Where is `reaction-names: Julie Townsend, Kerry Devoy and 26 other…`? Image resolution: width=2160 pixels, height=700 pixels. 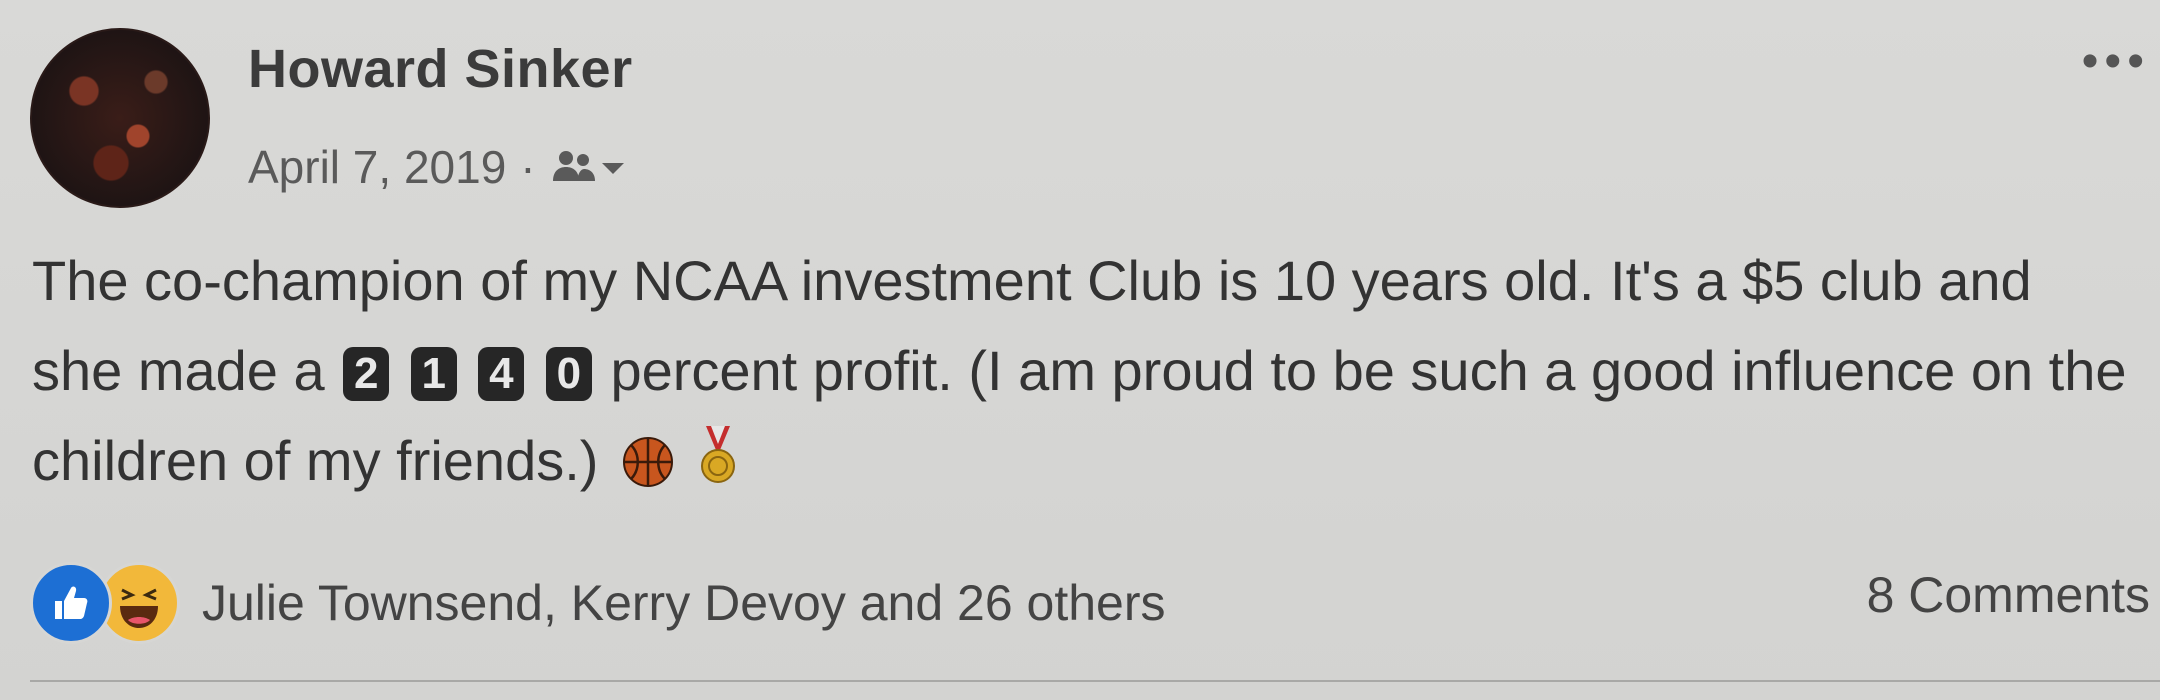
reaction-names: Julie Townsend, Kerry Devoy and 26 other… is located at coordinates (684, 603).